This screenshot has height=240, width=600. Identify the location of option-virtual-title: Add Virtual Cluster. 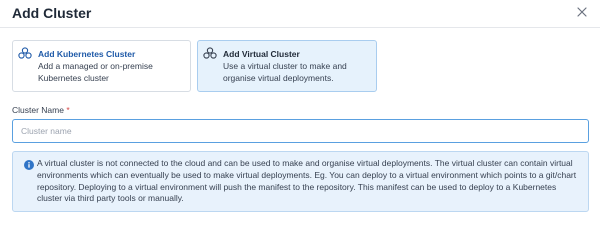
(261, 54).